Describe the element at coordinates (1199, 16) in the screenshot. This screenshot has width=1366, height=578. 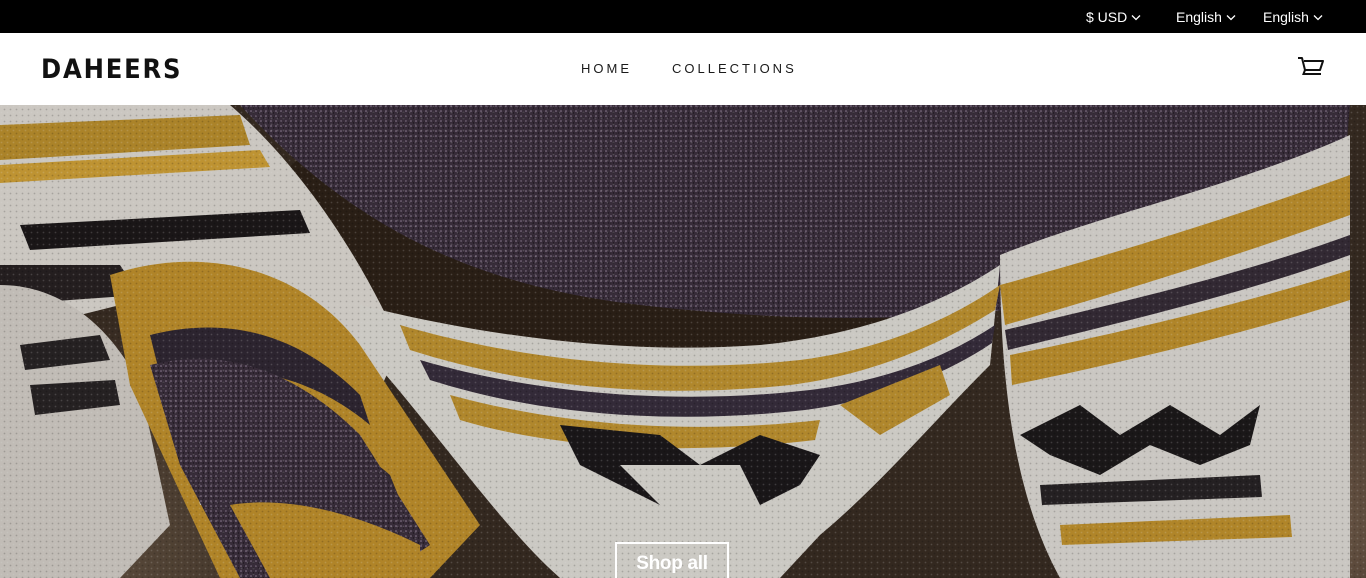
I see `language-label: English` at that location.